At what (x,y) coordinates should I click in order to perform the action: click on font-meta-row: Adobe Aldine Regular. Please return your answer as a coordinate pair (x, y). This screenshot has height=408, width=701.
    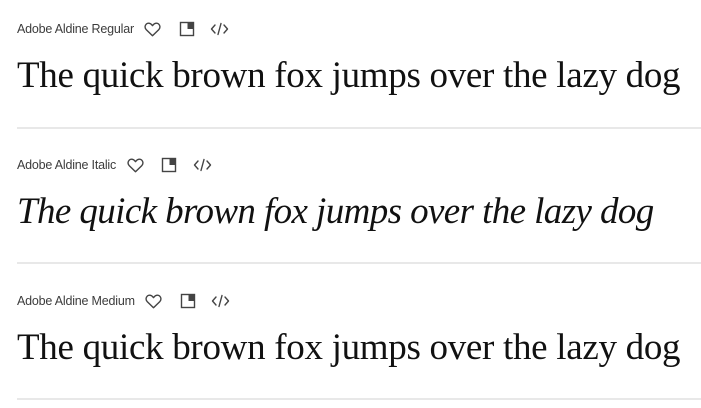
    Looking at the image, I should click on (123, 29).